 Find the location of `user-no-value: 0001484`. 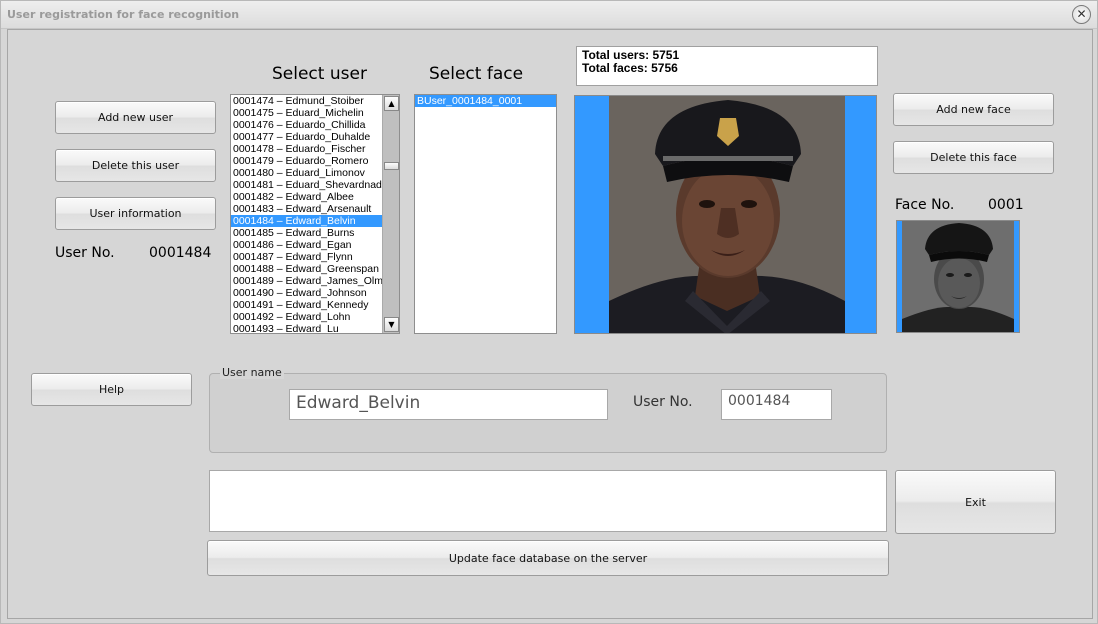

user-no-value: 0001484 is located at coordinates (180, 253).